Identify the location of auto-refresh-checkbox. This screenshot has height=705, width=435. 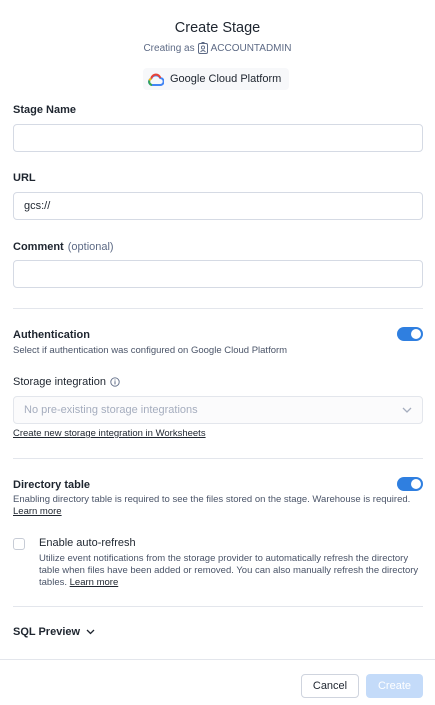
(19, 544).